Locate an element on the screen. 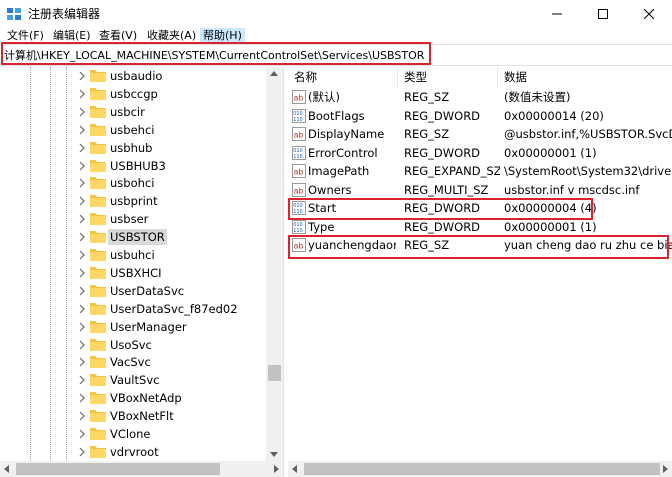 Image resolution: width=672 pixels, height=477 pixels. tree-item: usbser is located at coordinates (133, 219).